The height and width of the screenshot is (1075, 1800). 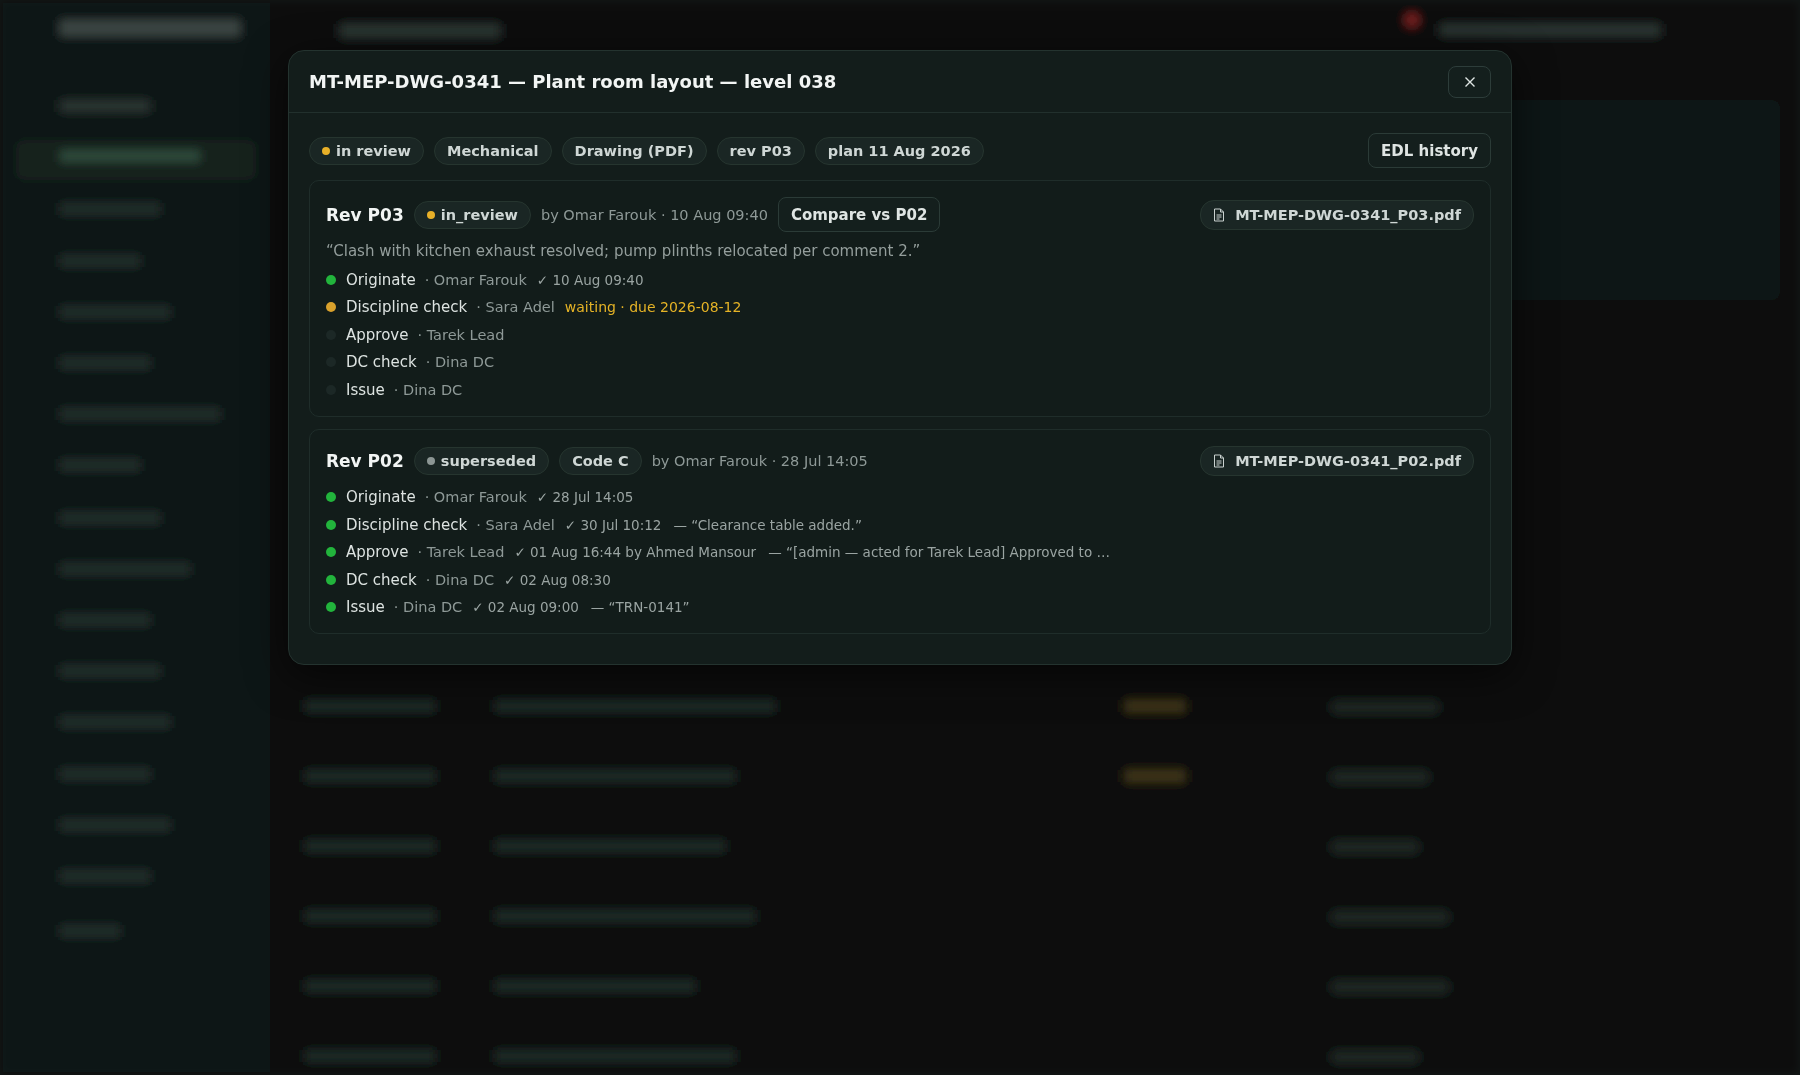 What do you see at coordinates (1337, 460) in the screenshot?
I see `file-link: MT-MEP-DWG-0341_P02.pdf` at bounding box center [1337, 460].